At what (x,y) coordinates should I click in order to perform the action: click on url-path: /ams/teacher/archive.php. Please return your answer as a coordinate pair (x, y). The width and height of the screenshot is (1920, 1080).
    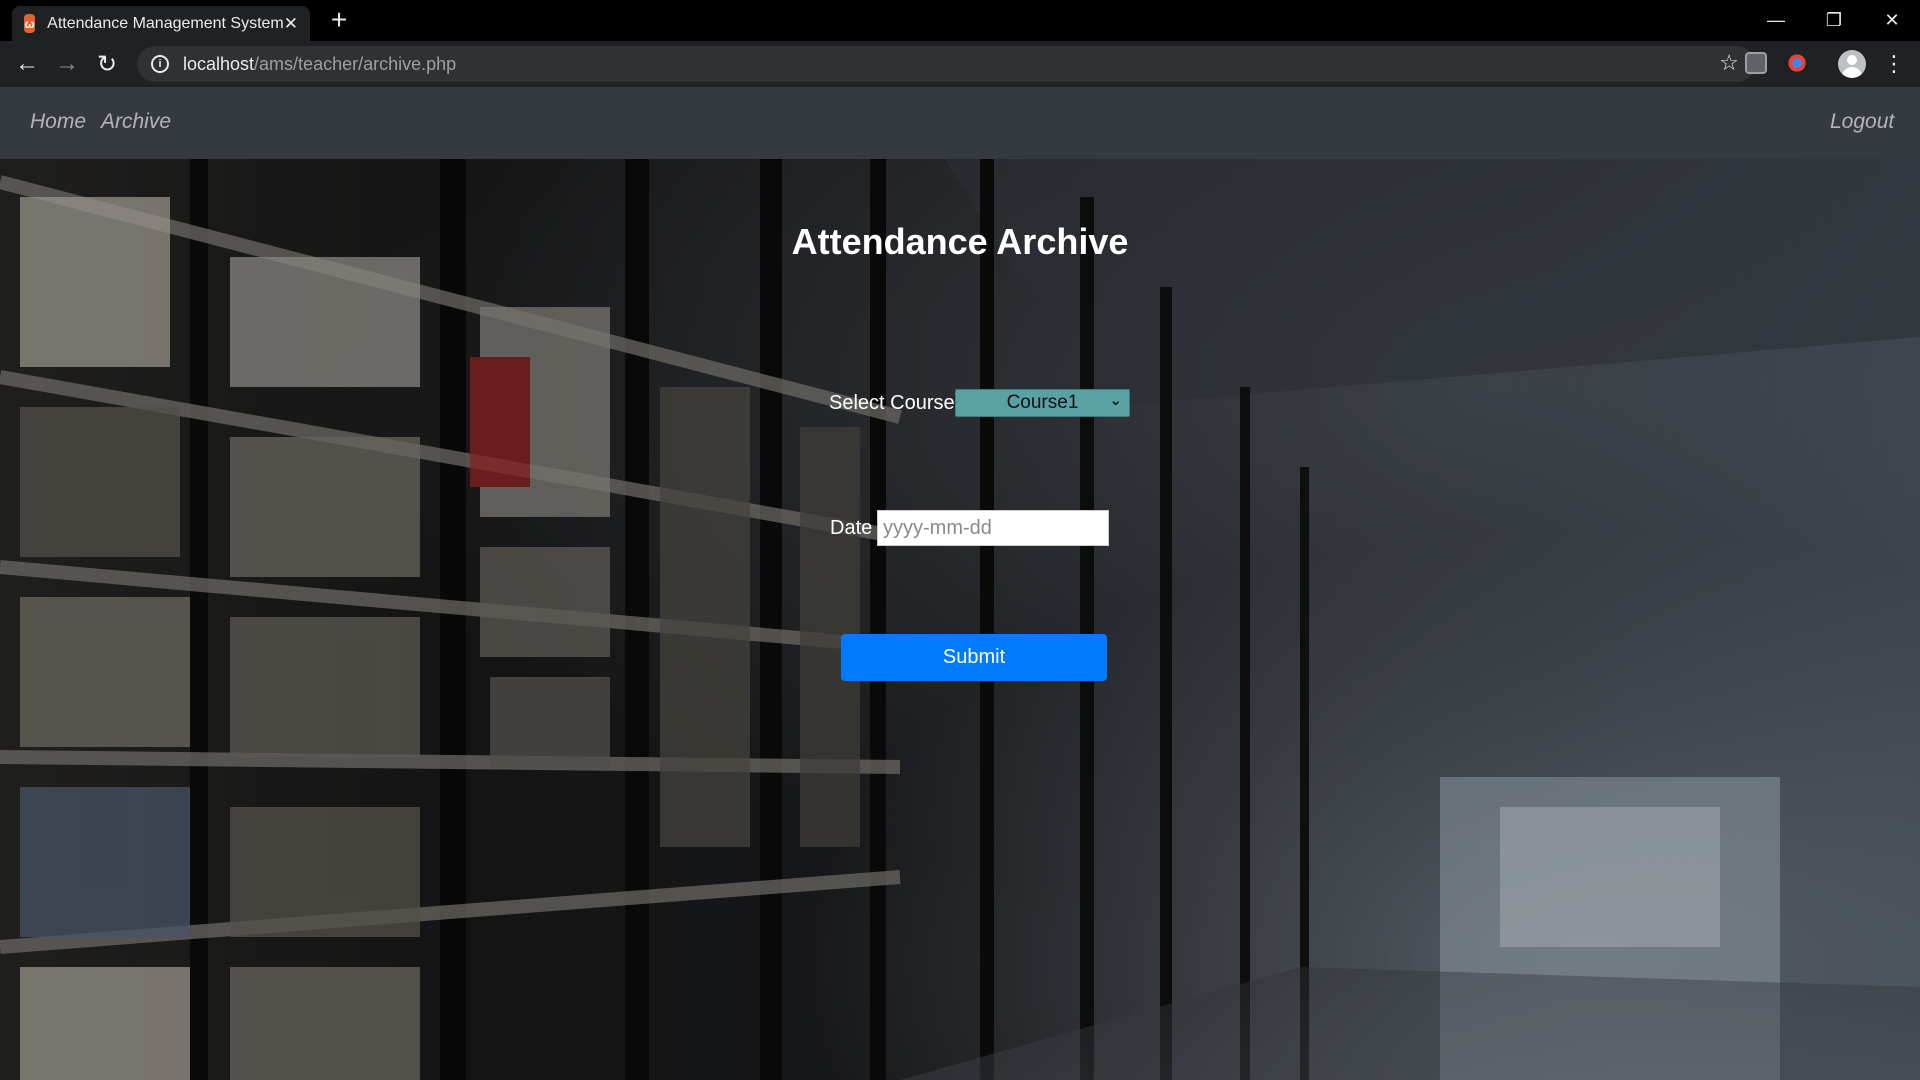
    Looking at the image, I should click on (355, 63).